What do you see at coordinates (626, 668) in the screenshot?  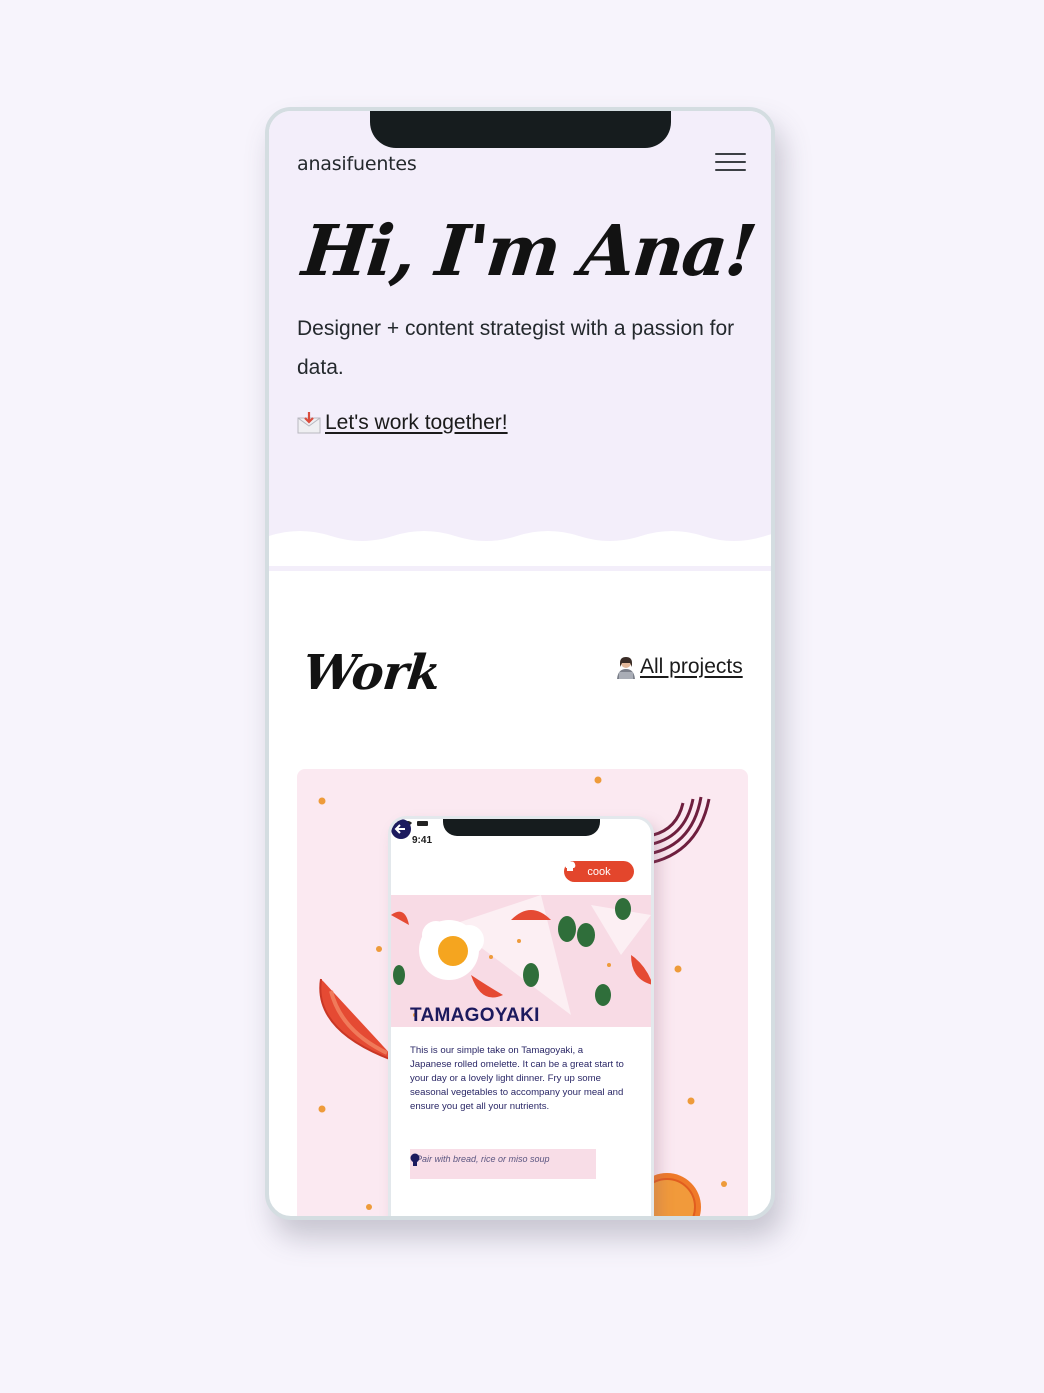 I see `person-at-laptop-icon` at bounding box center [626, 668].